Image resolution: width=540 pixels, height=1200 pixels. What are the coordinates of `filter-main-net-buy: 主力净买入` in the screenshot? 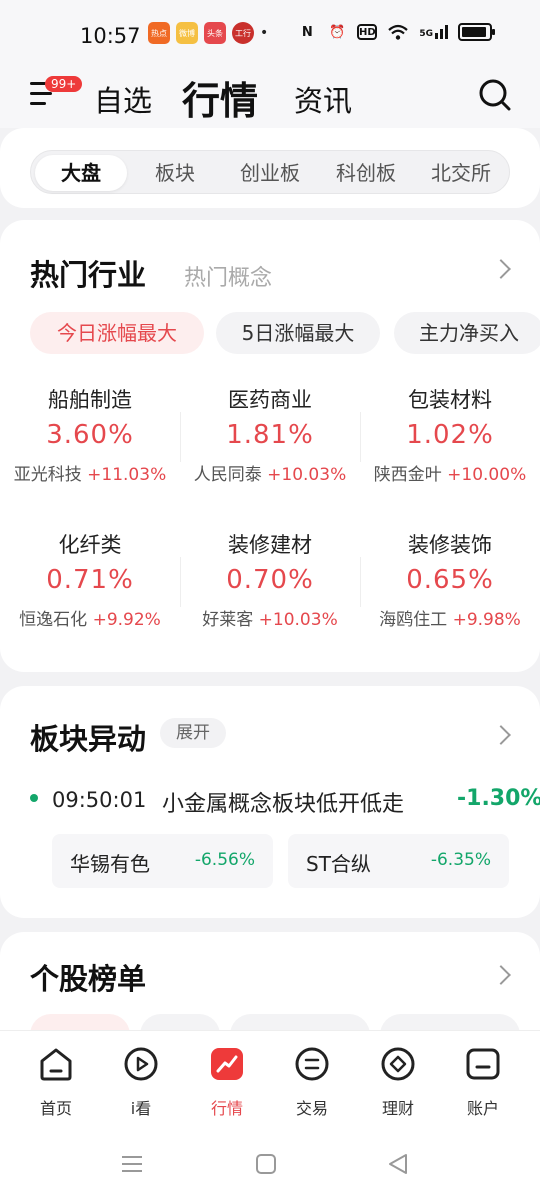 It's located at (467, 333).